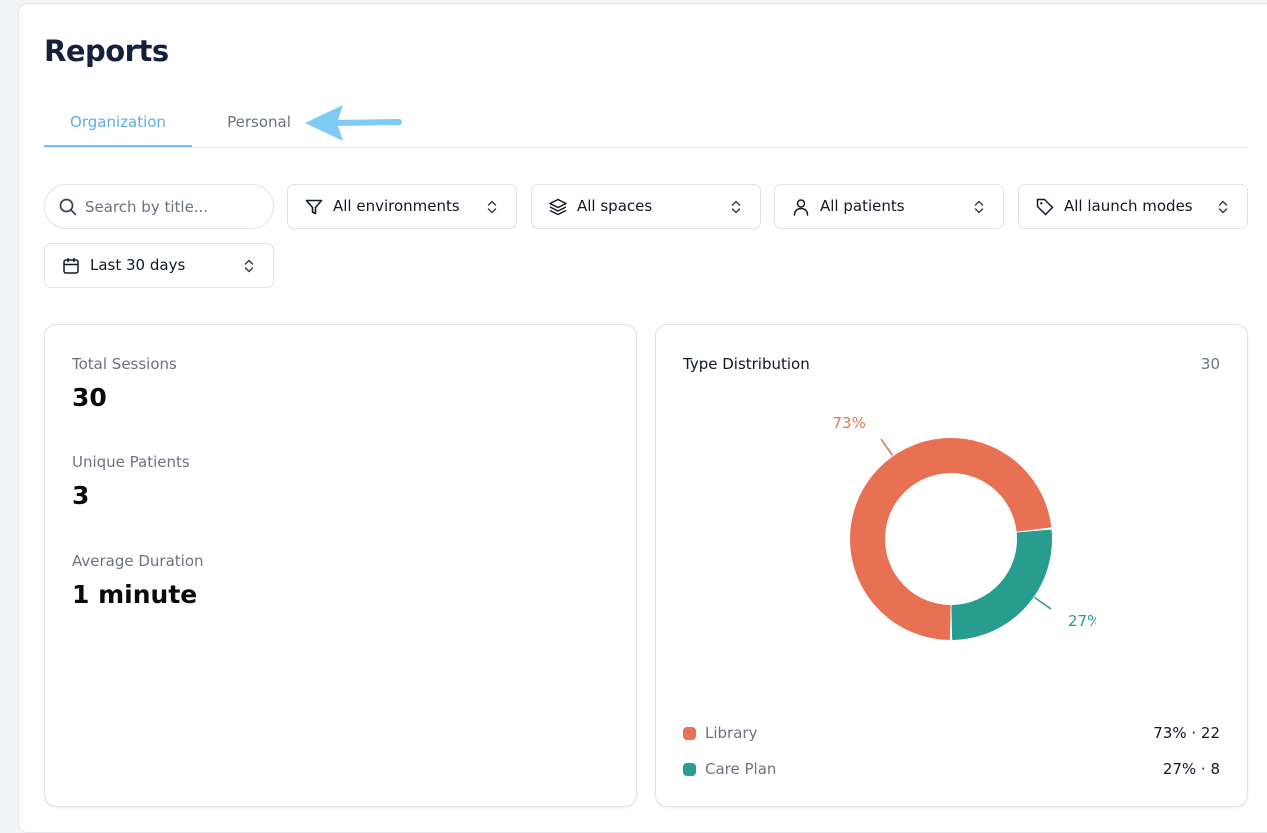 This screenshot has width=1267, height=833. I want to click on stat-label-total-sessions: Total Sessions, so click(124, 364).